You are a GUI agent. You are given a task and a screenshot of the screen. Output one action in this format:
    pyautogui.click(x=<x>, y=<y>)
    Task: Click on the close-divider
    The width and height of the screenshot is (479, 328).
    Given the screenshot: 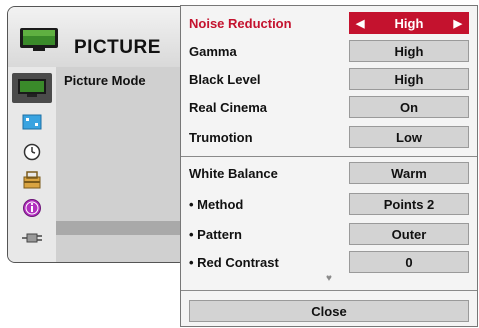 What is the action you would take?
    pyautogui.click(x=329, y=290)
    